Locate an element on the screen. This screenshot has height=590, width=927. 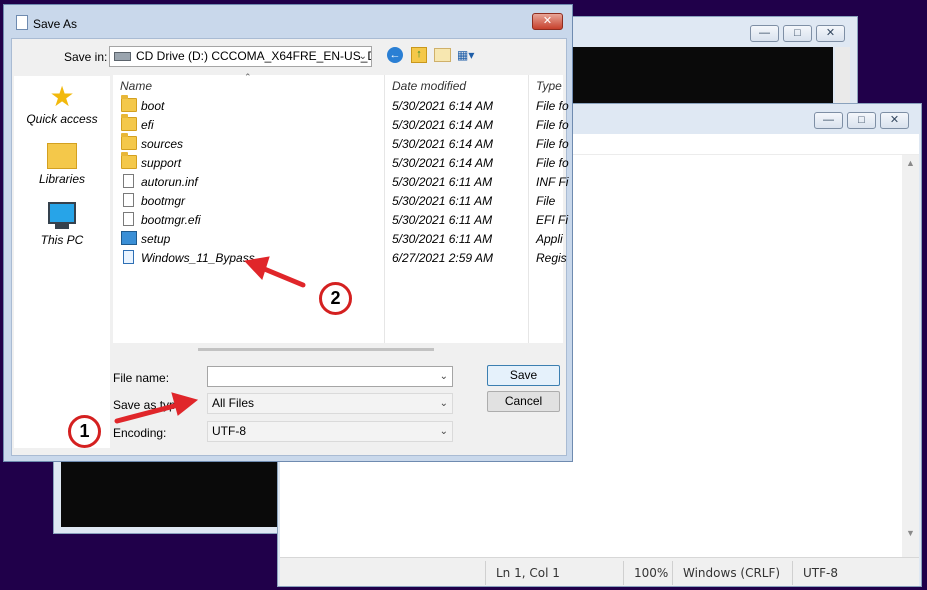
annotation-arrows is located at coordinates (210, 340).